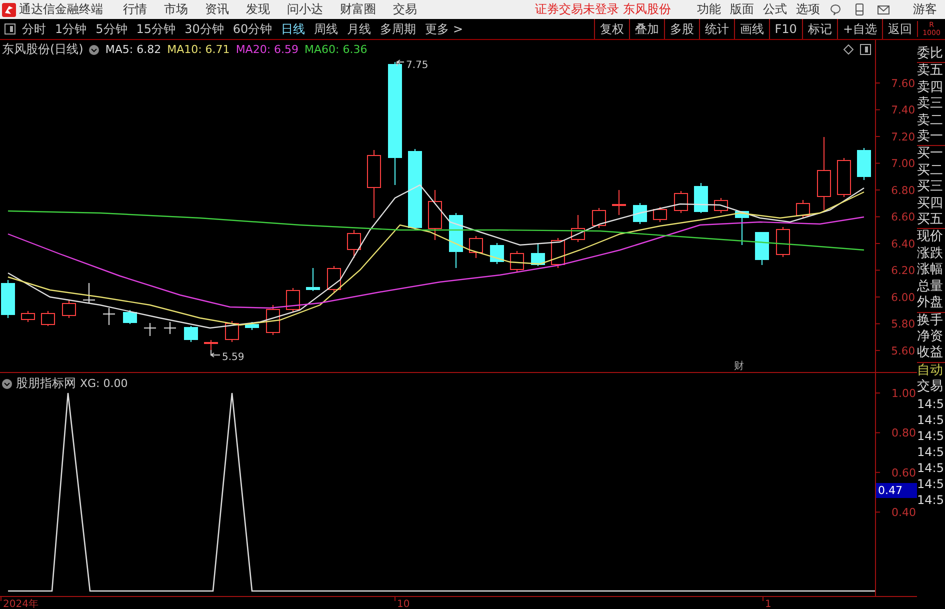 This screenshot has width=945, height=609. What do you see at coordinates (930, 254) in the screenshot?
I see `quote-label: 涨跌` at bounding box center [930, 254].